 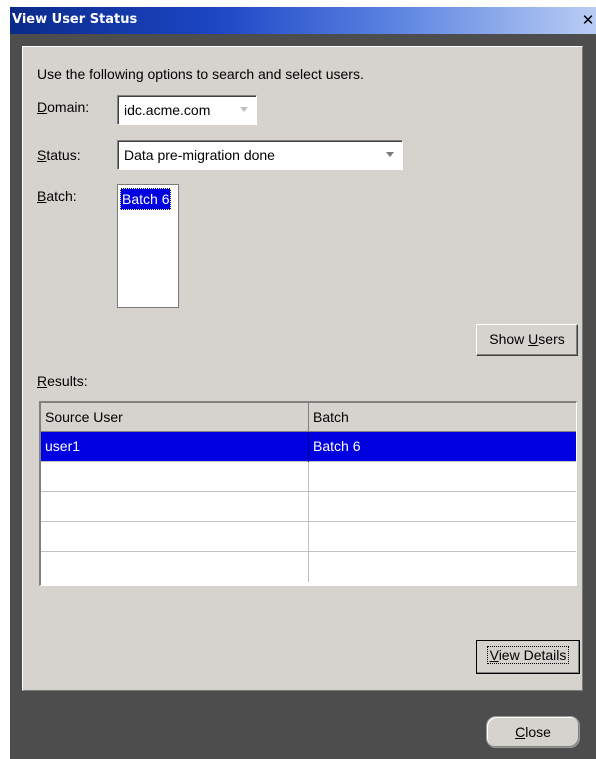 What do you see at coordinates (533, 732) in the screenshot?
I see `close-button: Close` at bounding box center [533, 732].